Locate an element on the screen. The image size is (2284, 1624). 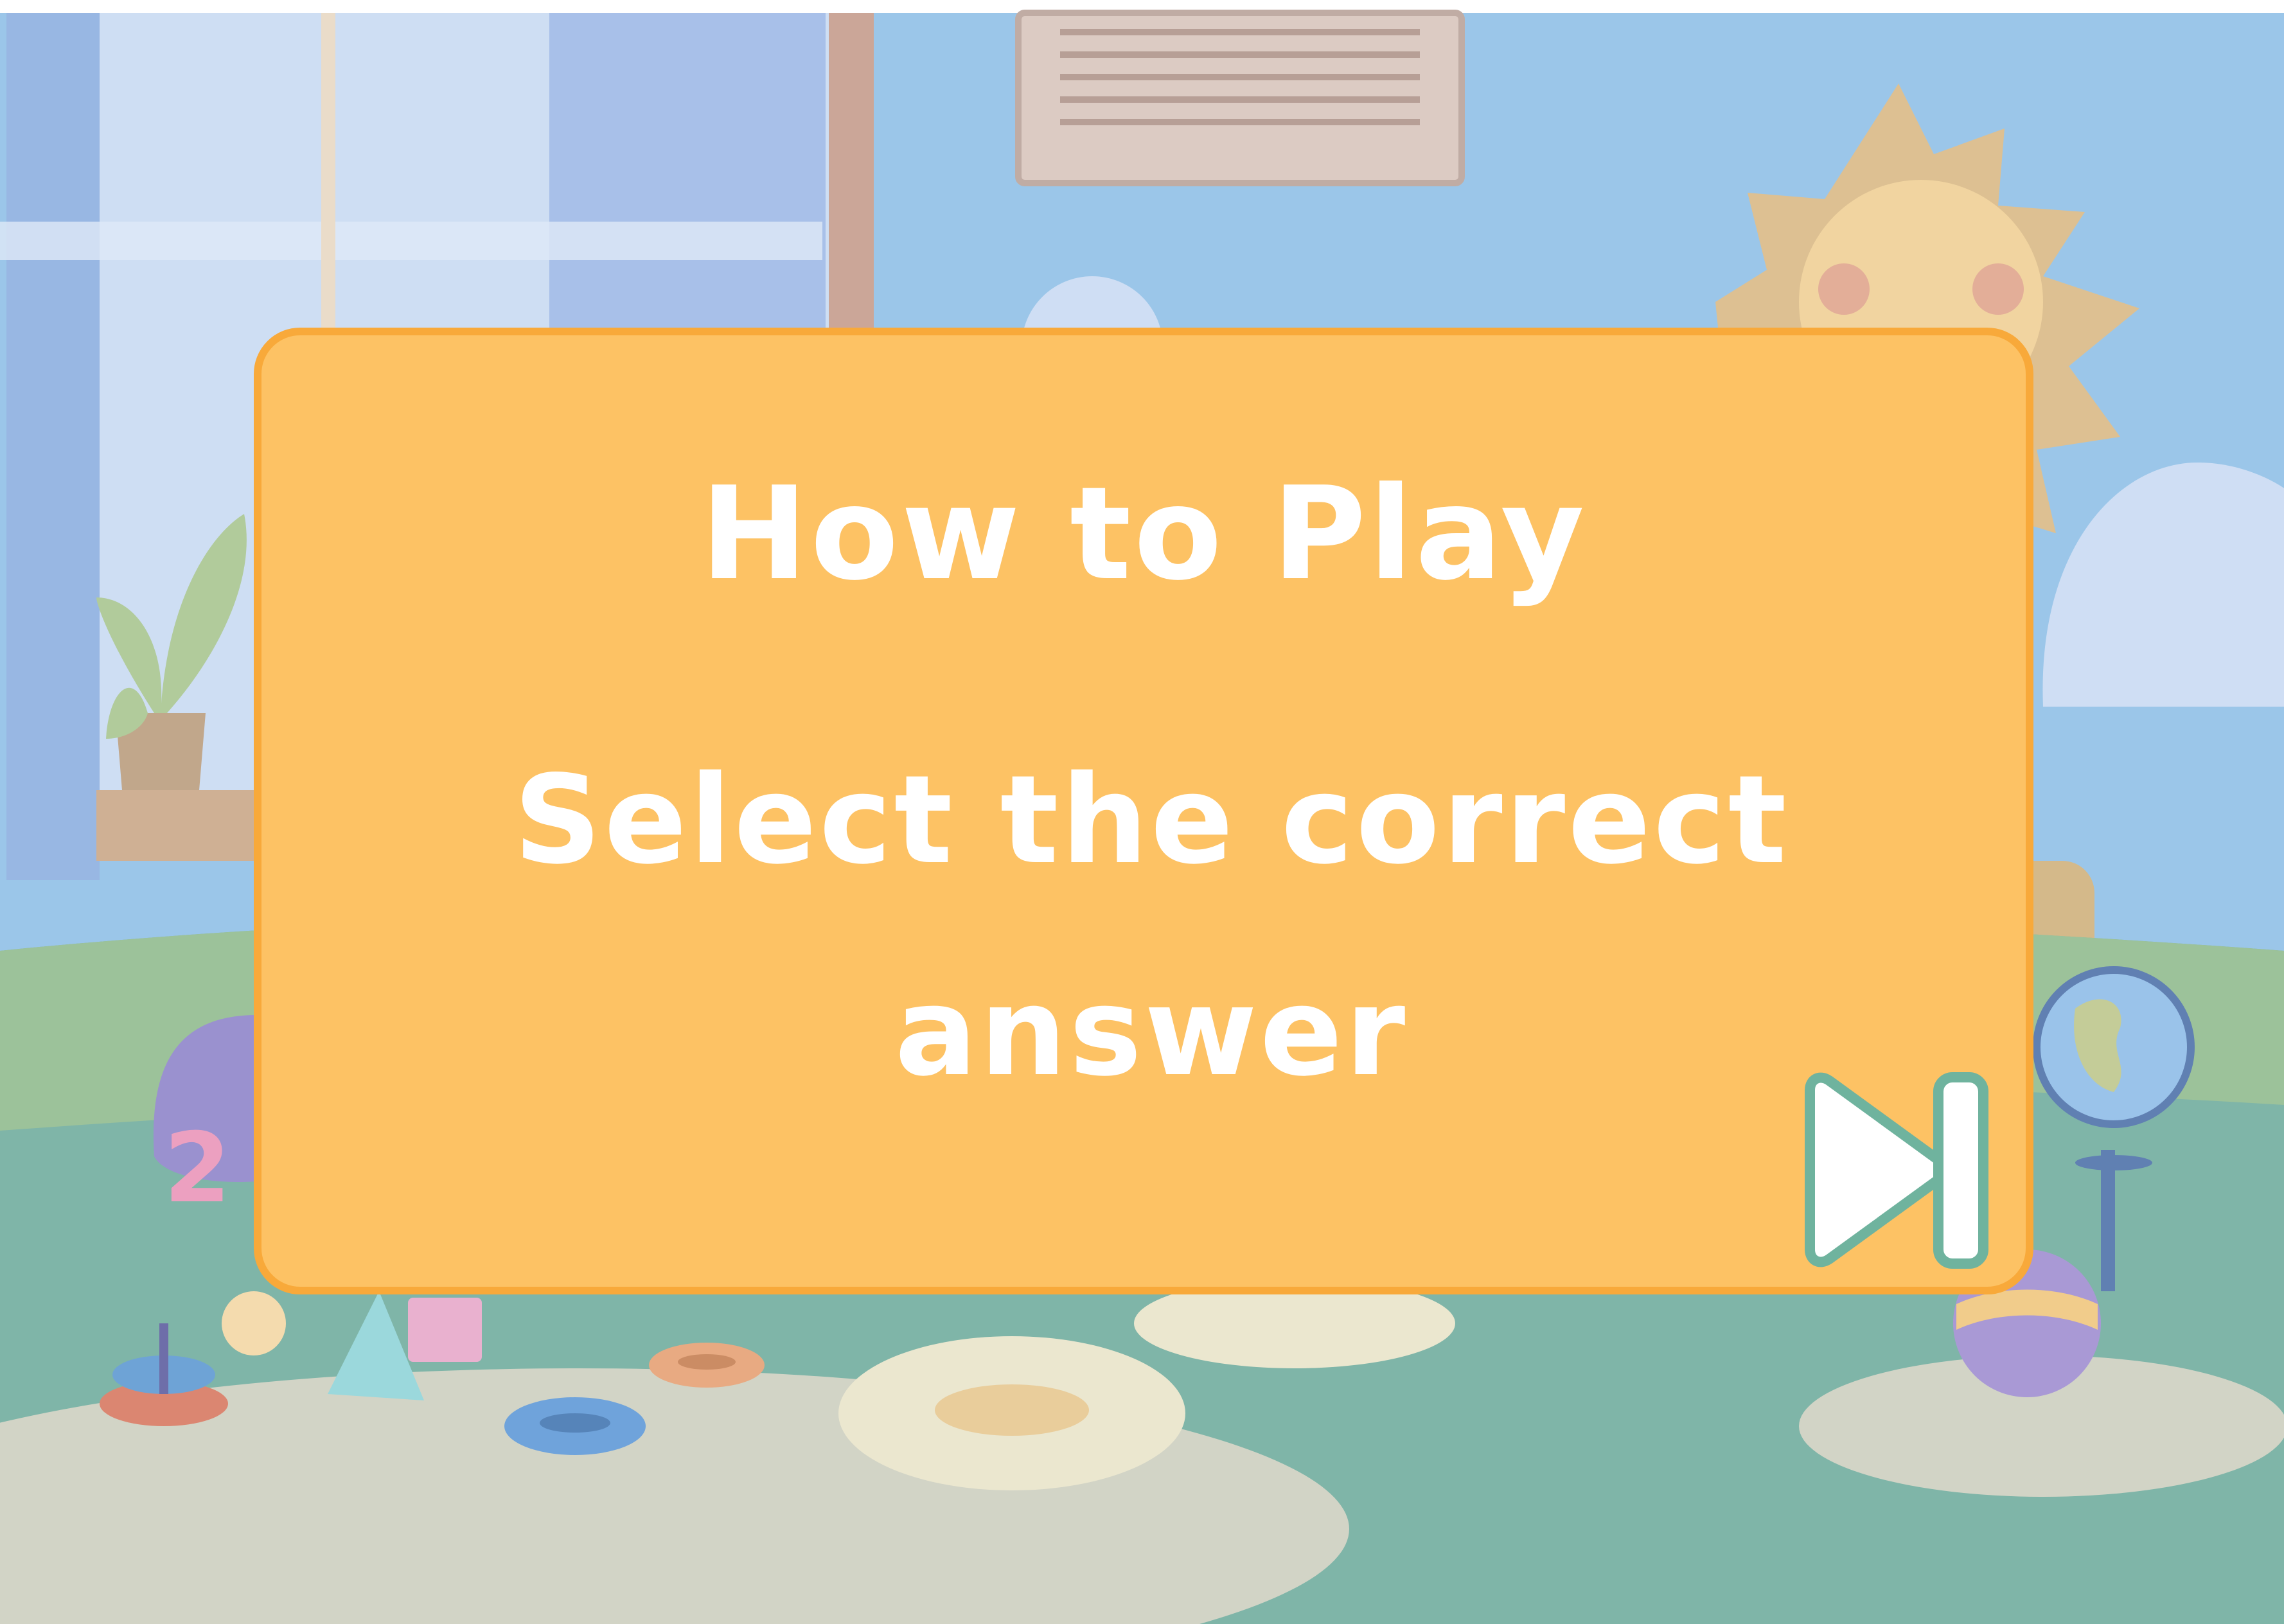
dialog-instruction: Select the correct answer is located at coordinates (1151, 926).